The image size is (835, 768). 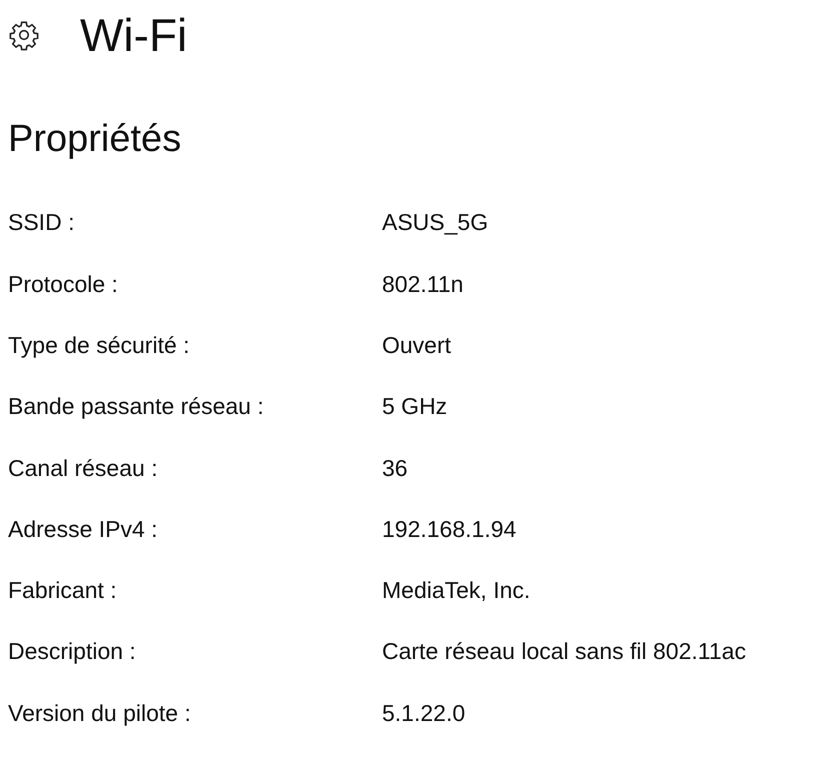 I want to click on property-value: Ouvert, so click(x=417, y=345).